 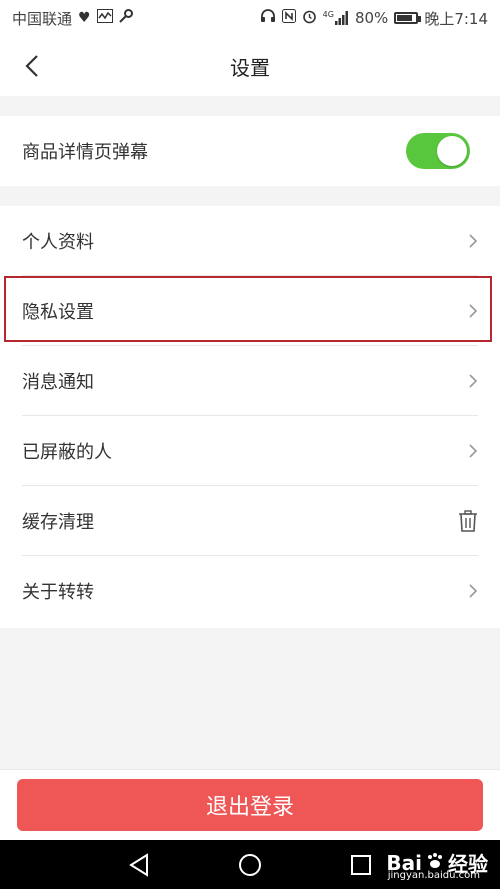 What do you see at coordinates (58, 242) in the screenshot?
I see `settings-item-label: 个人资料` at bounding box center [58, 242].